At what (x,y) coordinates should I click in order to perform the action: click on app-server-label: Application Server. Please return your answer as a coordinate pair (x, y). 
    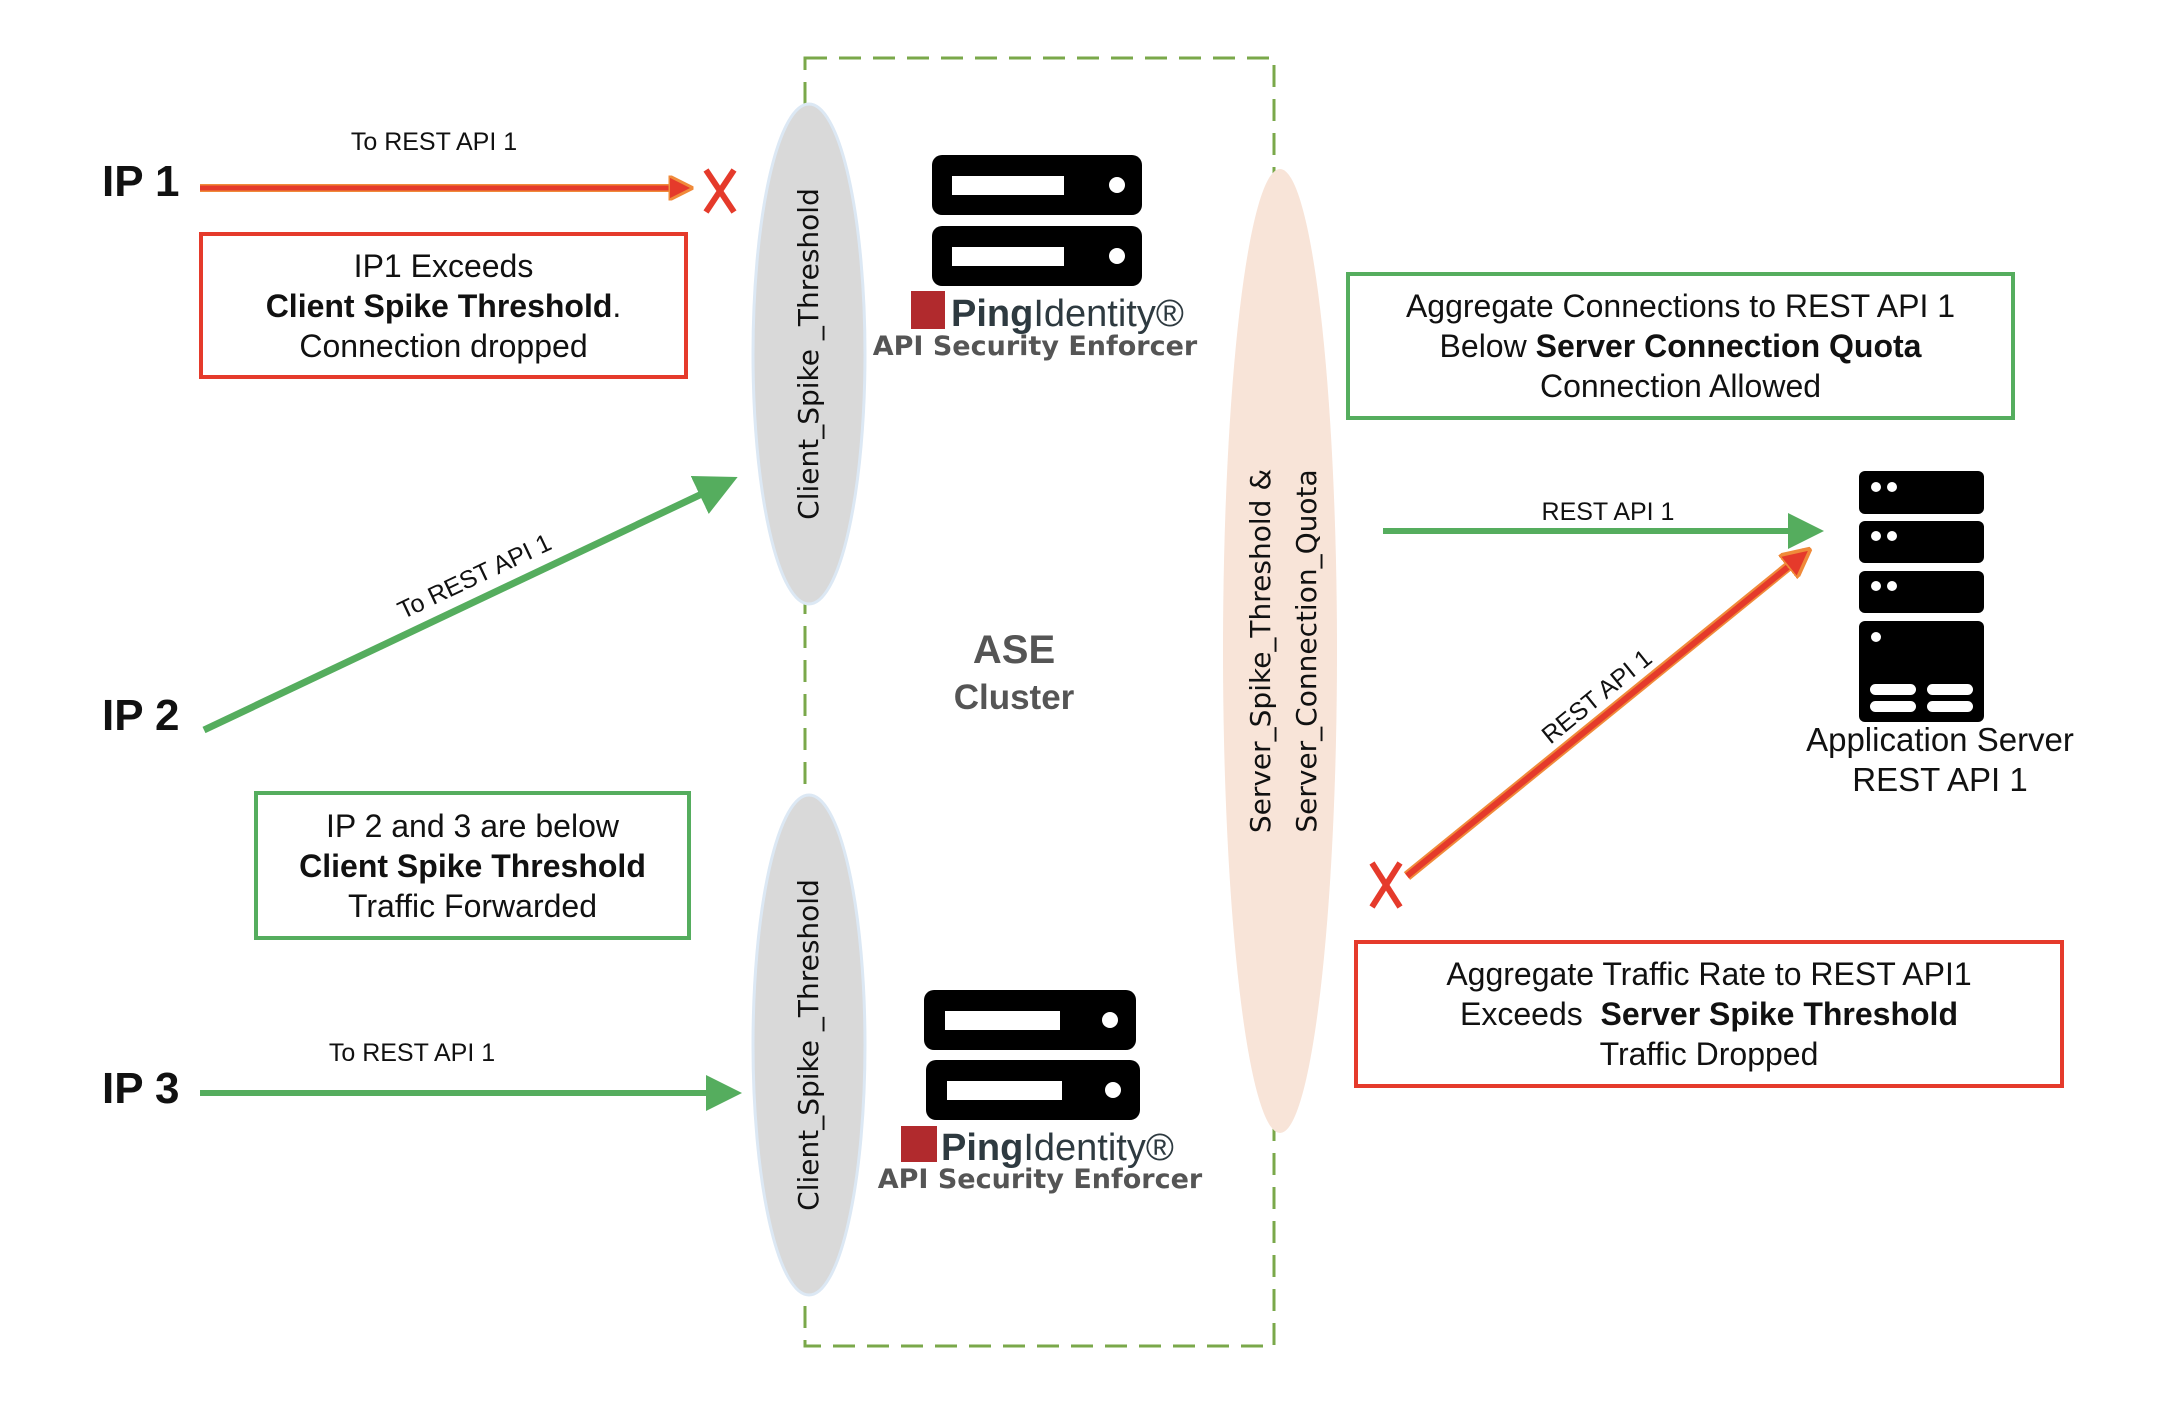
    Looking at the image, I should click on (1940, 739).